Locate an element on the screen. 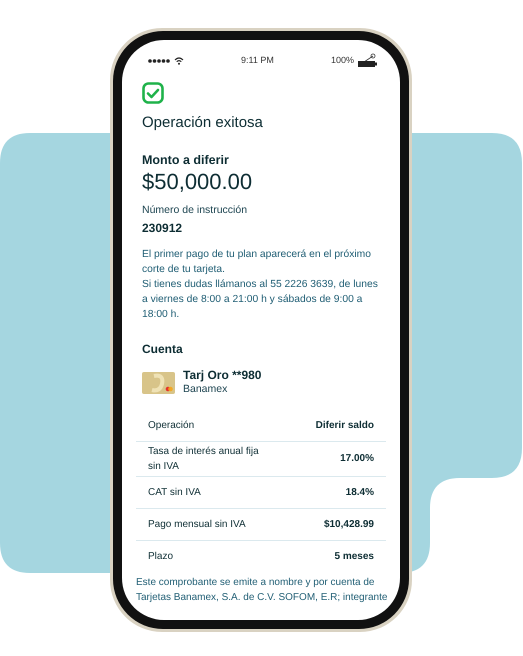  detail-value: 5 meses is located at coordinates (354, 557).